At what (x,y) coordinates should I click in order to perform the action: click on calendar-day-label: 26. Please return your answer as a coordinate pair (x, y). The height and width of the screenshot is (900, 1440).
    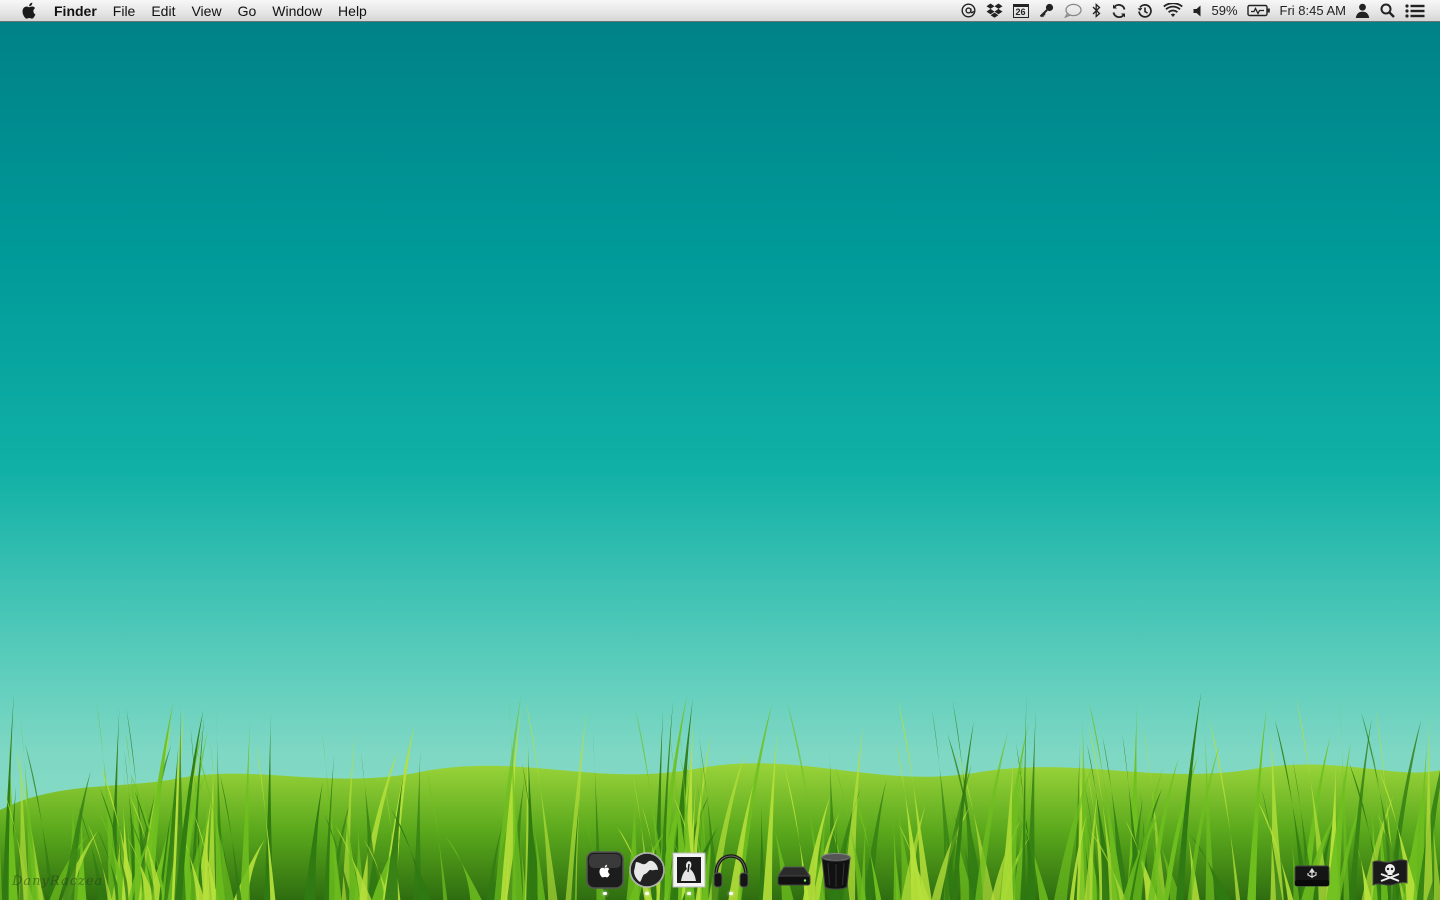
    Looking at the image, I should click on (1020, 10).